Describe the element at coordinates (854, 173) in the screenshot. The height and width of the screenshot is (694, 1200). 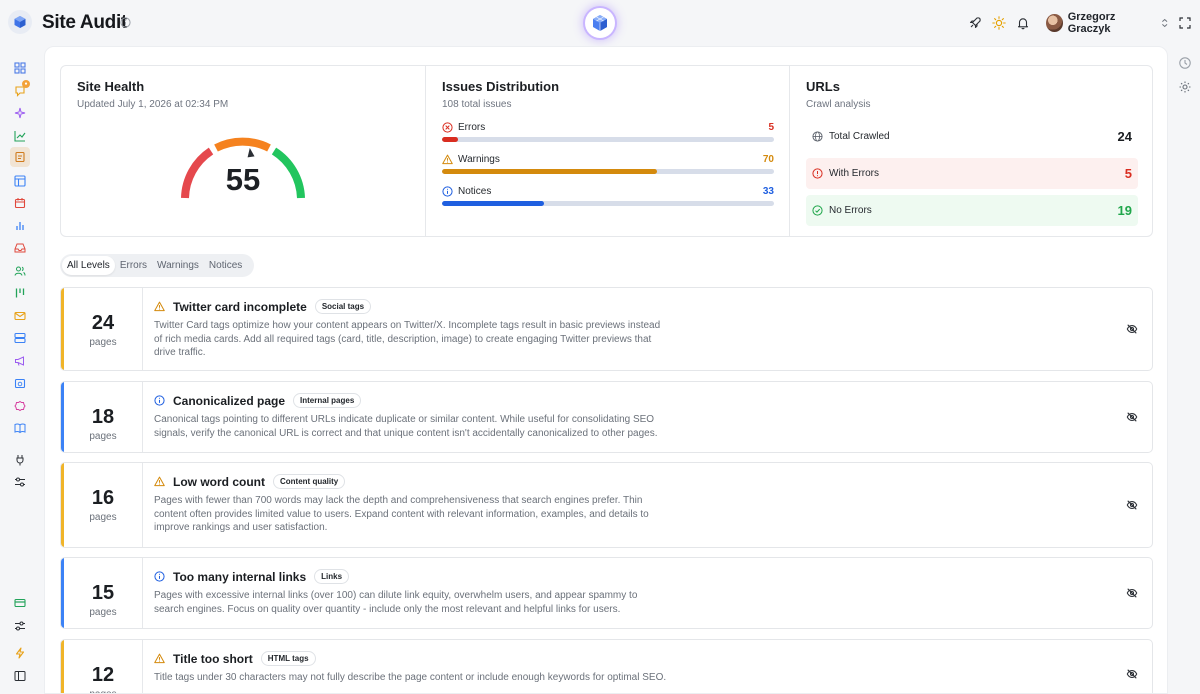
I see `with-errors-label: With Errors` at that location.